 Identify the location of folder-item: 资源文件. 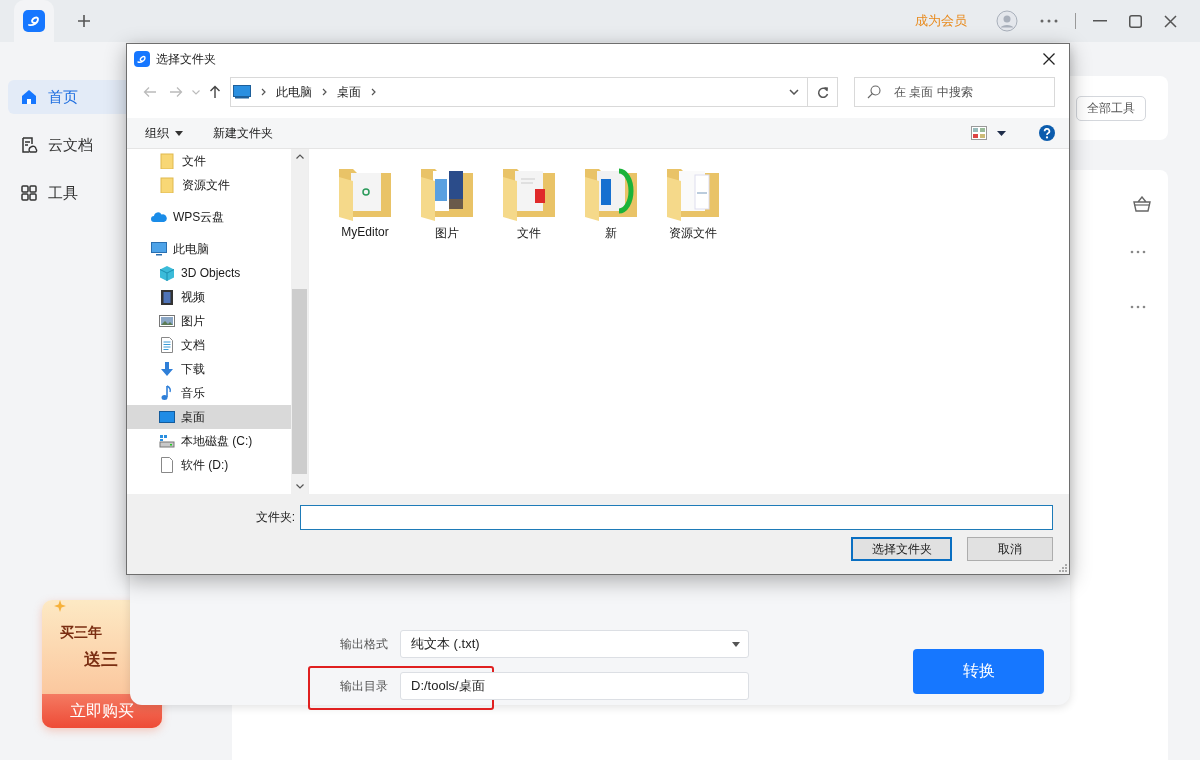
(693, 202).